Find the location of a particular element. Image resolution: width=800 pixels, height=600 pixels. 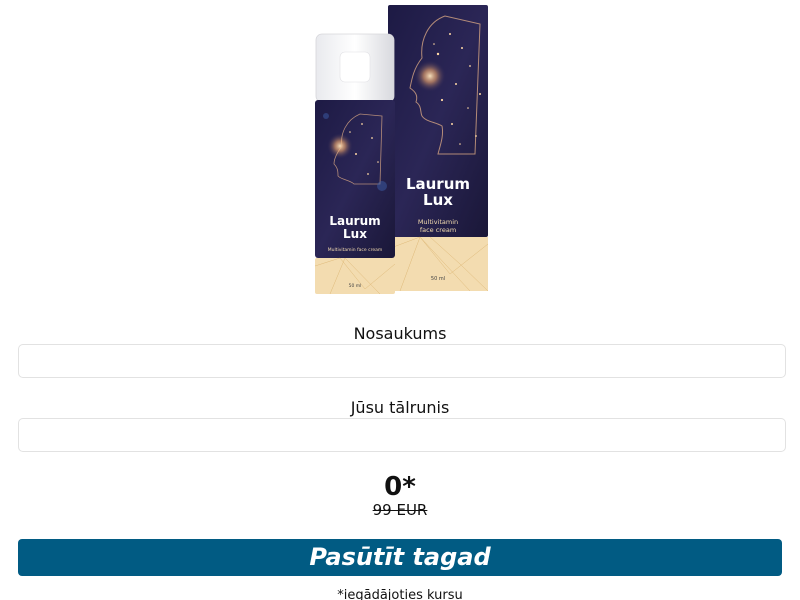

box-subtitle-line2: face cream is located at coordinates (438, 230).